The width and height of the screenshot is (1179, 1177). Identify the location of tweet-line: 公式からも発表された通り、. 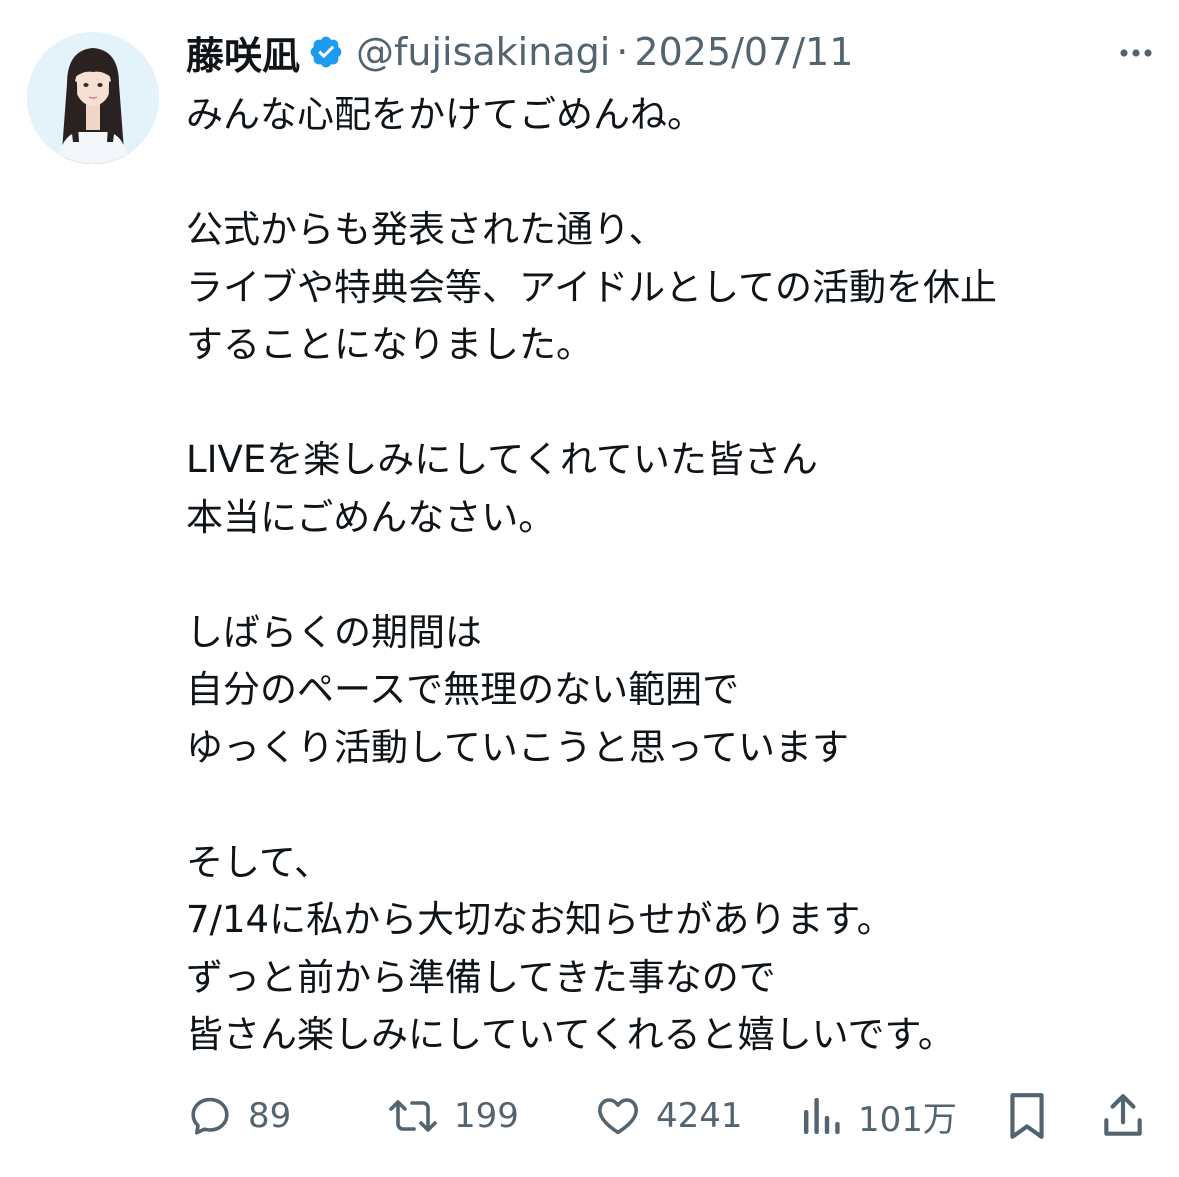
(426, 229).